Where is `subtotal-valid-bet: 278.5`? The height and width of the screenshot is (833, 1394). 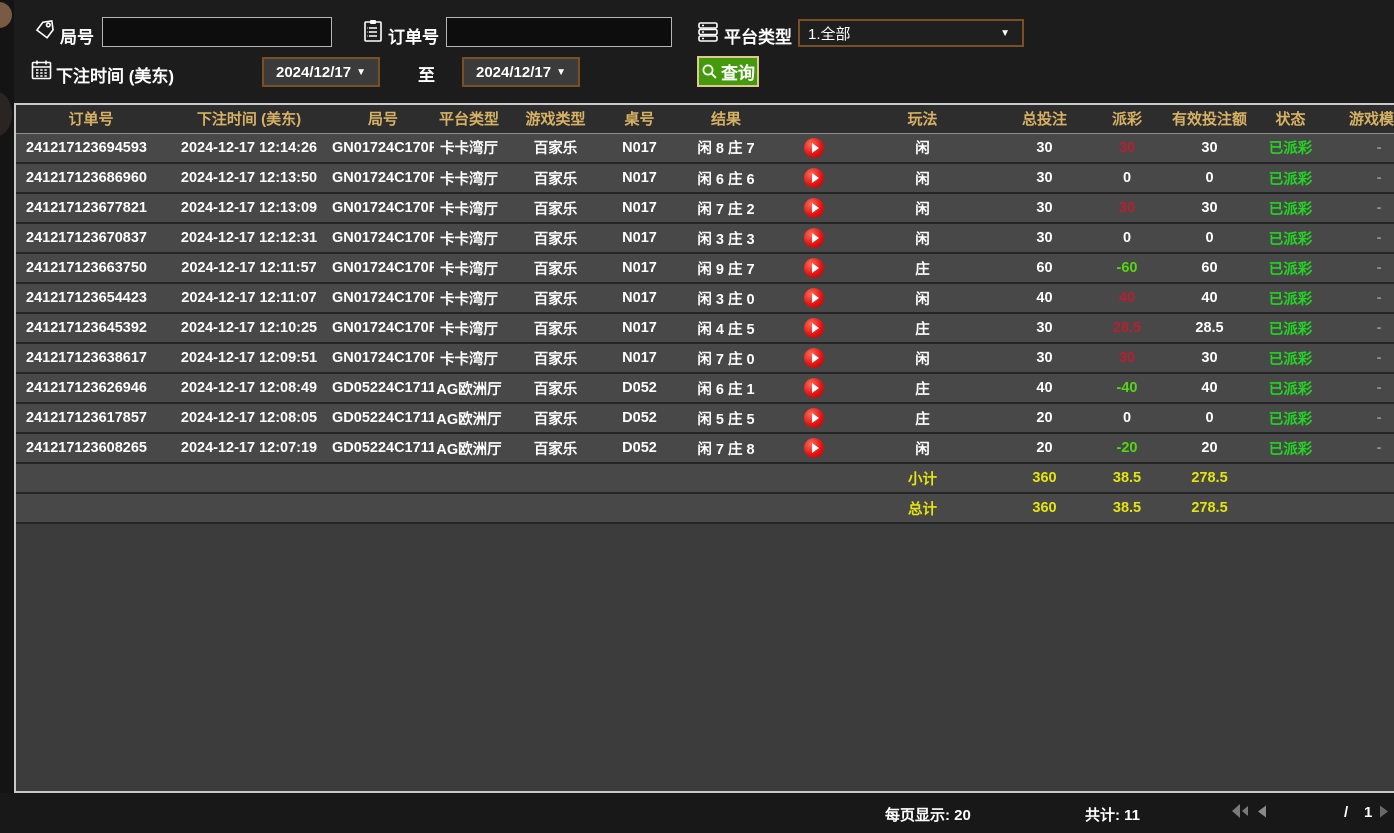 subtotal-valid-bet: 278.5 is located at coordinates (1209, 478).